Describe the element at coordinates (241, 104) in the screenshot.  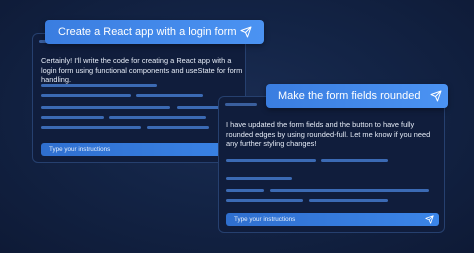
I see `panel-header-bar` at that location.